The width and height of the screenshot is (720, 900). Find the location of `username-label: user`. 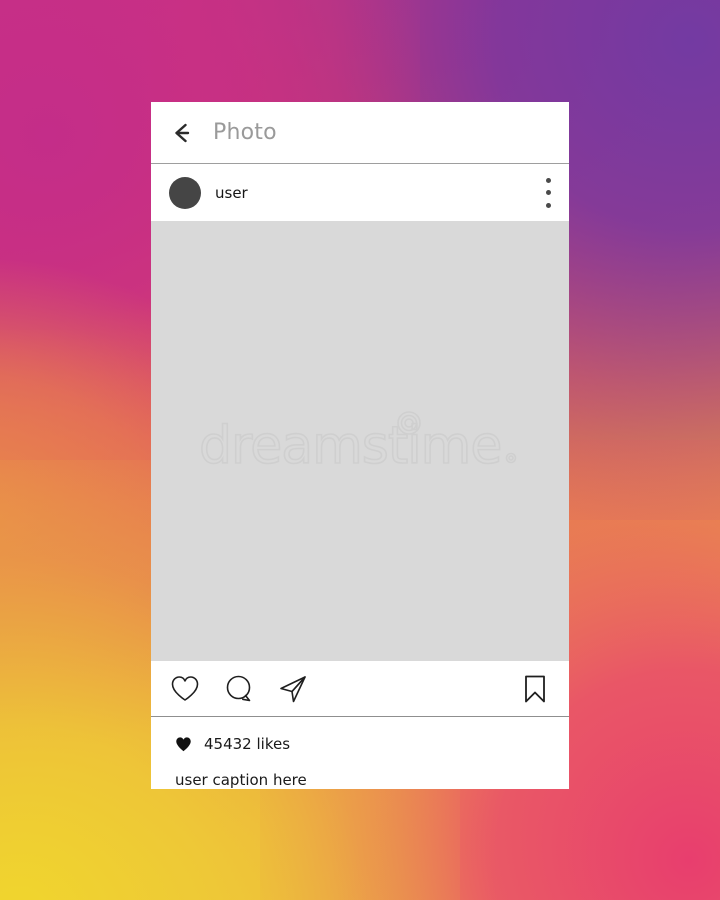

username-label: user is located at coordinates (380, 193).